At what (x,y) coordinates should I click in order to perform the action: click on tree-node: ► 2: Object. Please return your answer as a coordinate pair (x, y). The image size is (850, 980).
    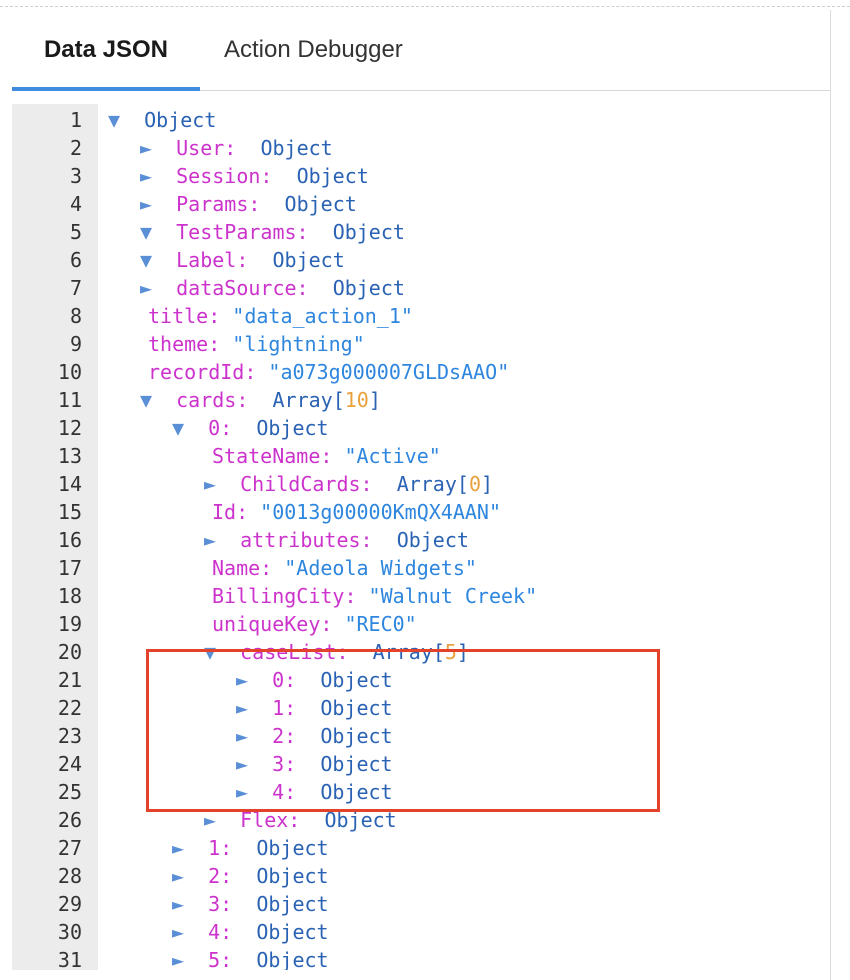
    Looking at the image, I should click on (250, 876).